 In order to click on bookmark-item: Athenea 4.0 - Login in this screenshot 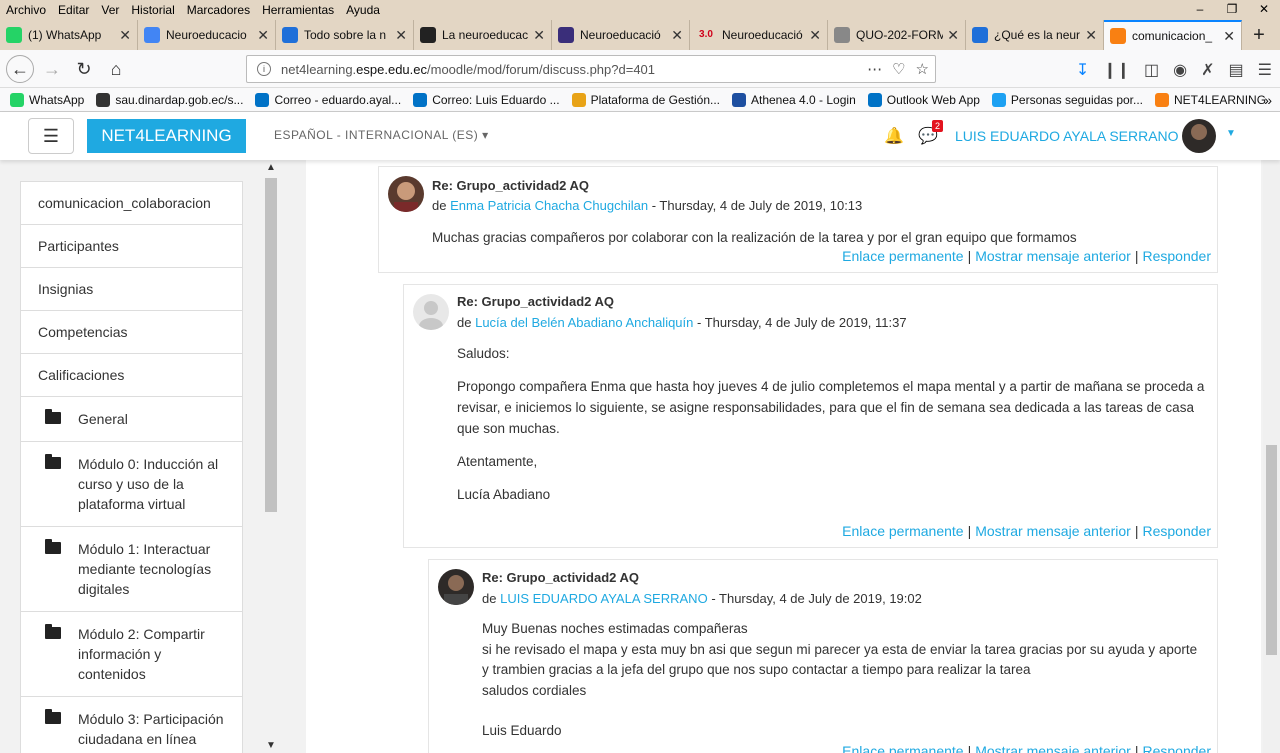, I will do `click(794, 99)`.